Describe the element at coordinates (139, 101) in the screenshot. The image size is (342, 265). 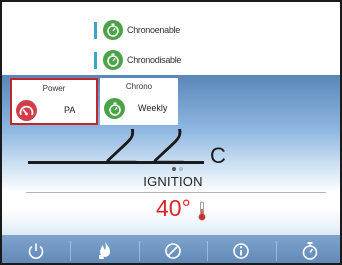
I see `chrono-card: Chrono Weekly` at that location.